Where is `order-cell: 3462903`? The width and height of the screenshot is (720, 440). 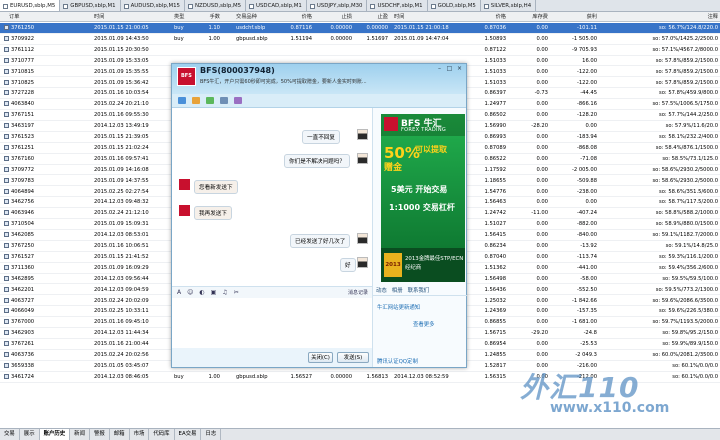
order-cell: 3462903 is located at coordinates (42, 333).